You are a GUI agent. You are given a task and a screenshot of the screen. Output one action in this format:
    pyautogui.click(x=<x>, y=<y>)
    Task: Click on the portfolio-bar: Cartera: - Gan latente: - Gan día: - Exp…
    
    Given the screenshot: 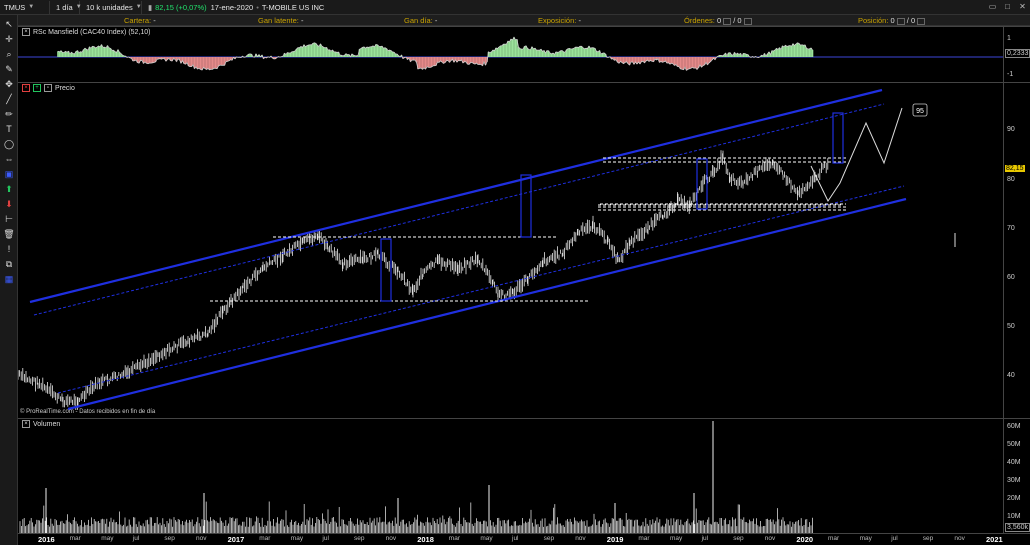 What is the action you would take?
    pyautogui.click(x=524, y=20)
    